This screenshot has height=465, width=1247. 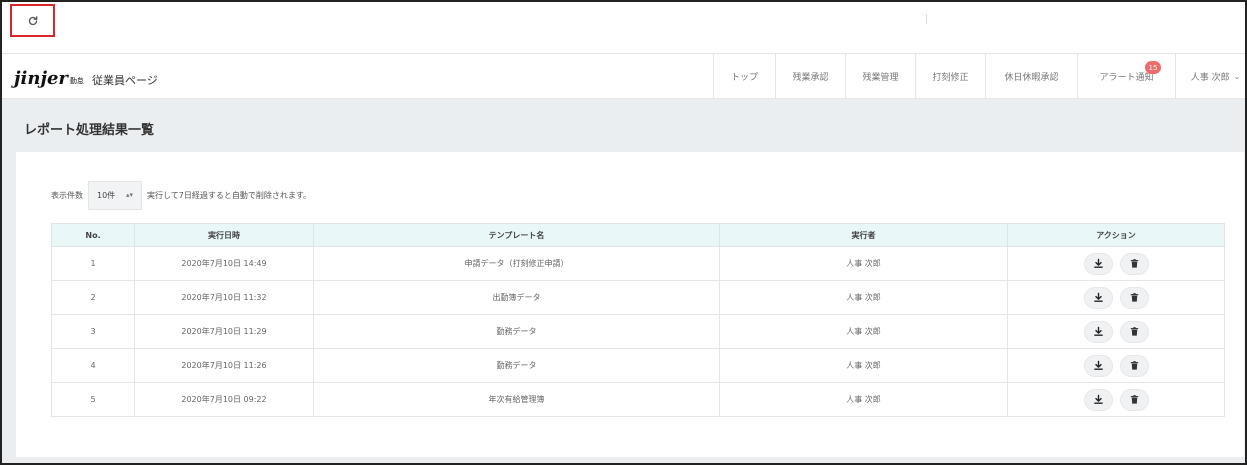 What do you see at coordinates (516, 263) in the screenshot?
I see `cell-template: 申請データ（打刻修正申請）` at bounding box center [516, 263].